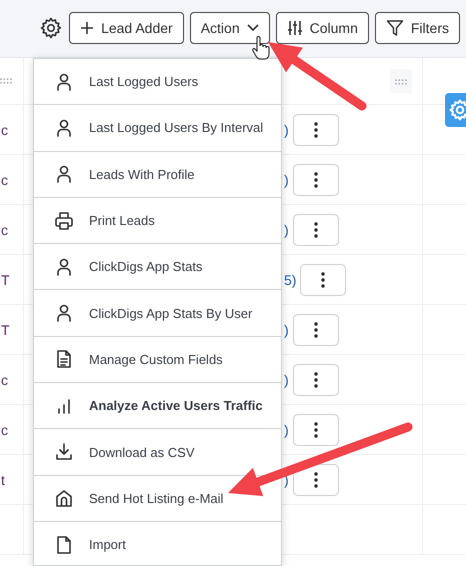  Describe the element at coordinates (230, 28) in the screenshot. I see `action-button: Action` at that location.